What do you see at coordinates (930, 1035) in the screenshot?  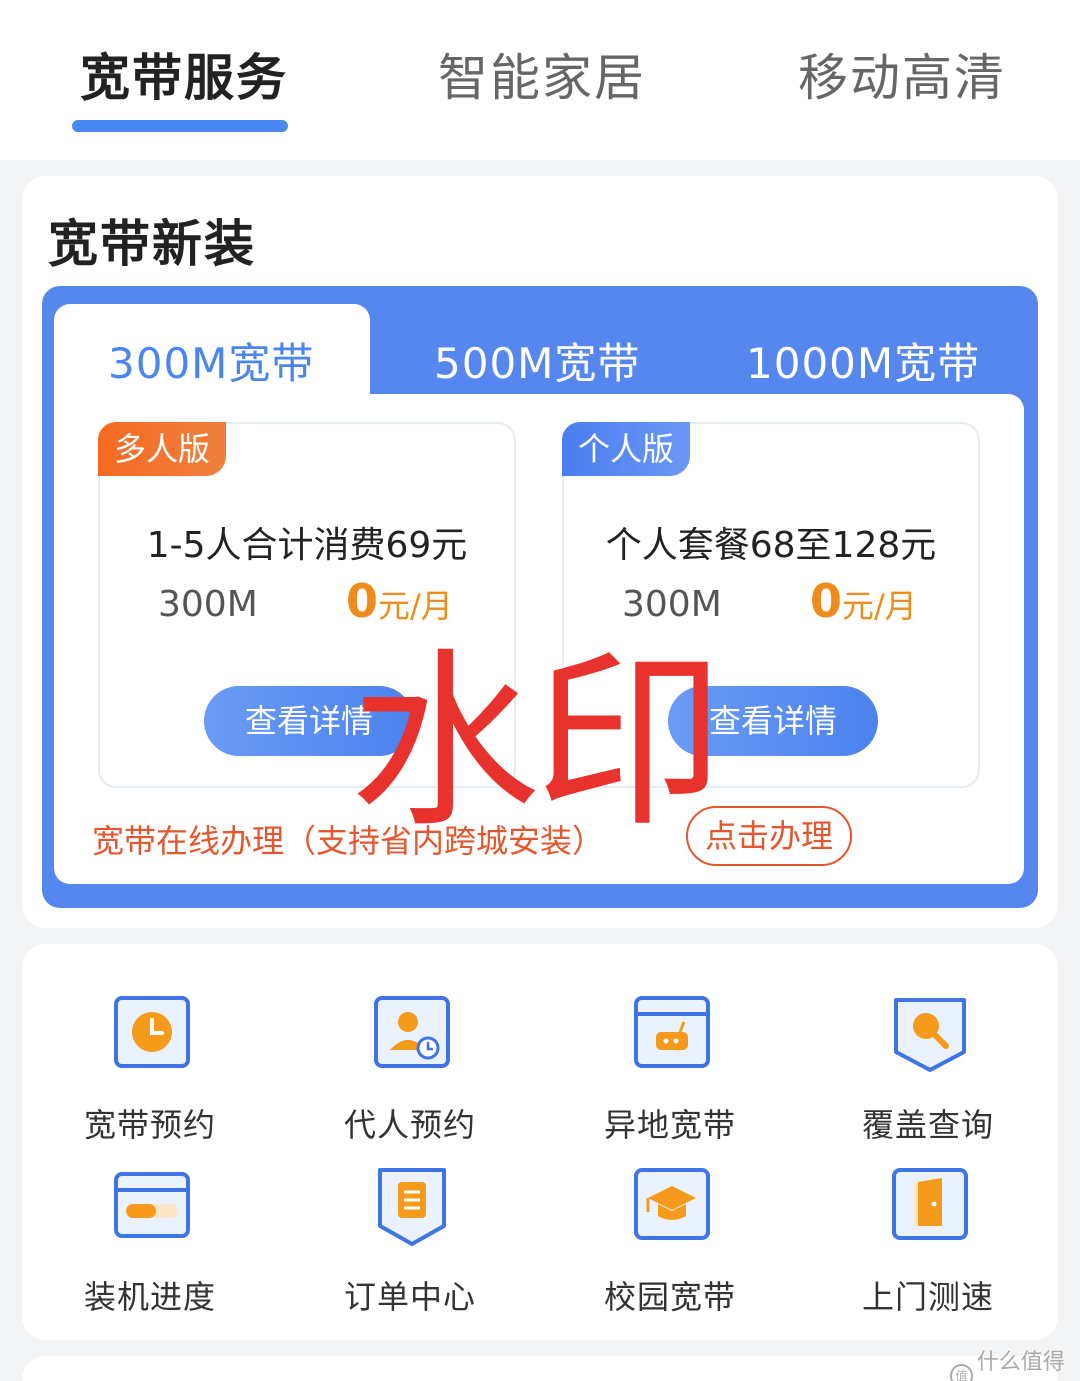 I see `search-icon` at bounding box center [930, 1035].